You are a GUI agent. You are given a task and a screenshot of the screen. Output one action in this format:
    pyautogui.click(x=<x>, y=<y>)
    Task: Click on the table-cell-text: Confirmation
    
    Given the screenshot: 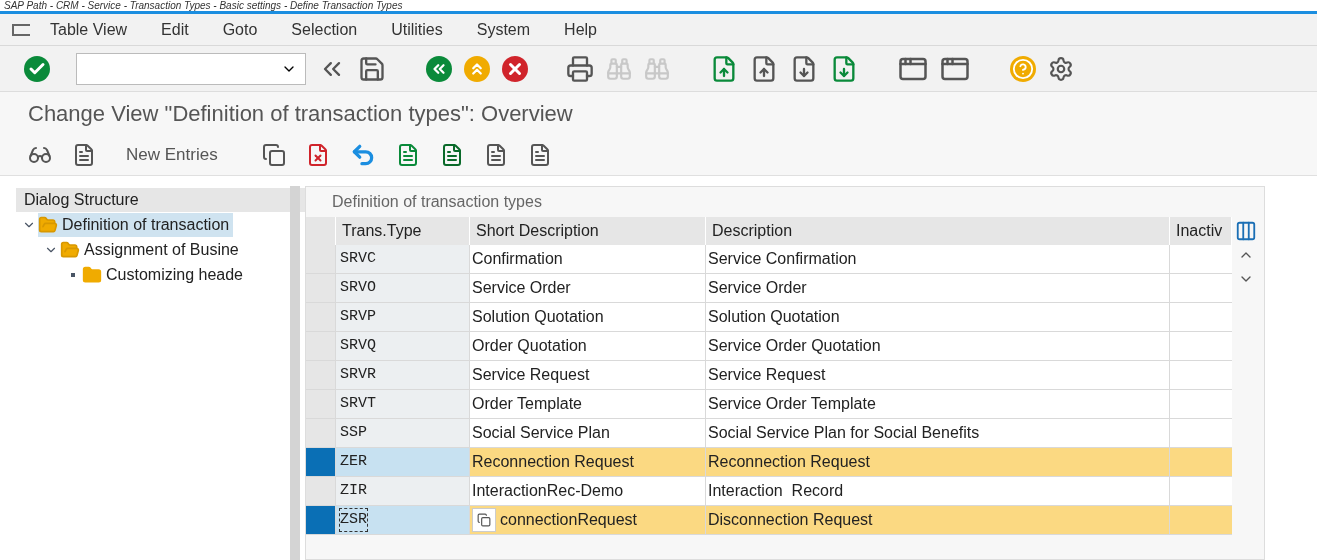 What is the action you would take?
    pyautogui.click(x=517, y=259)
    